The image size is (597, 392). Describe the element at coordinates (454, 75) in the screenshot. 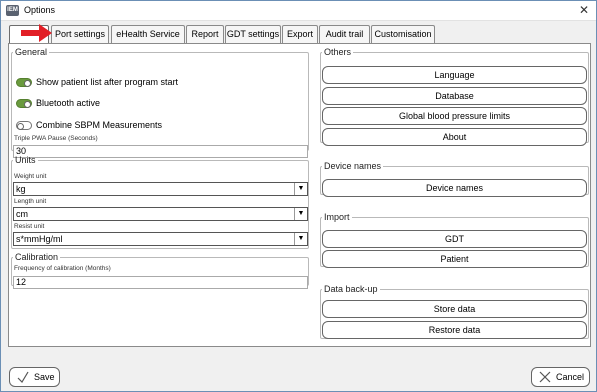

I see `language-button: Language` at that location.